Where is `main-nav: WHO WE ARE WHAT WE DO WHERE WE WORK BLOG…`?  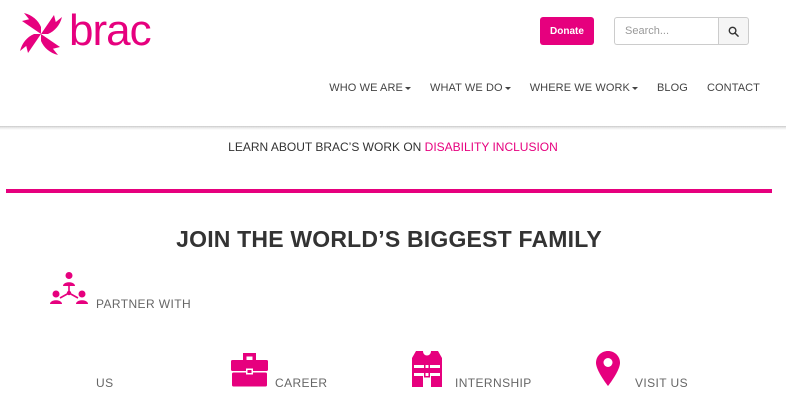
main-nav: WHO WE ARE WHAT WE DO WHERE WE WORK BLOG… is located at coordinates (544, 88).